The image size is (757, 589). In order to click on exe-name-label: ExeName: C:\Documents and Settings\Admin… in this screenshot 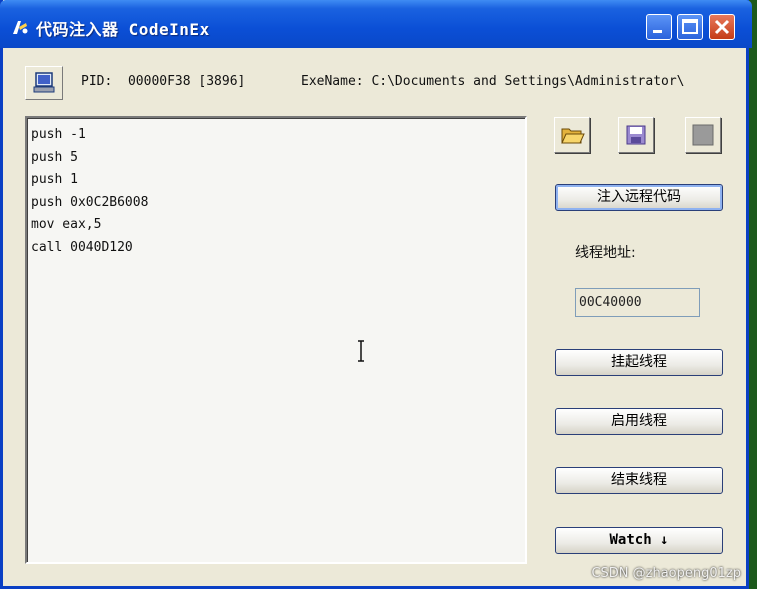, I will do `click(493, 81)`.